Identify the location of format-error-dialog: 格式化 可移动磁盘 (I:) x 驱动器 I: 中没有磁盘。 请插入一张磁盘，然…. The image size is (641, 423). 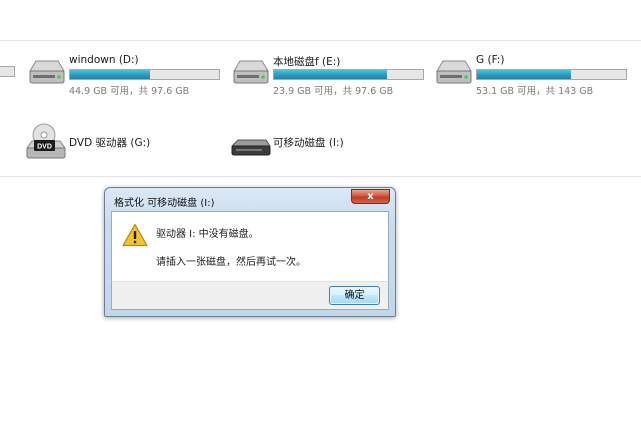
(250, 252).